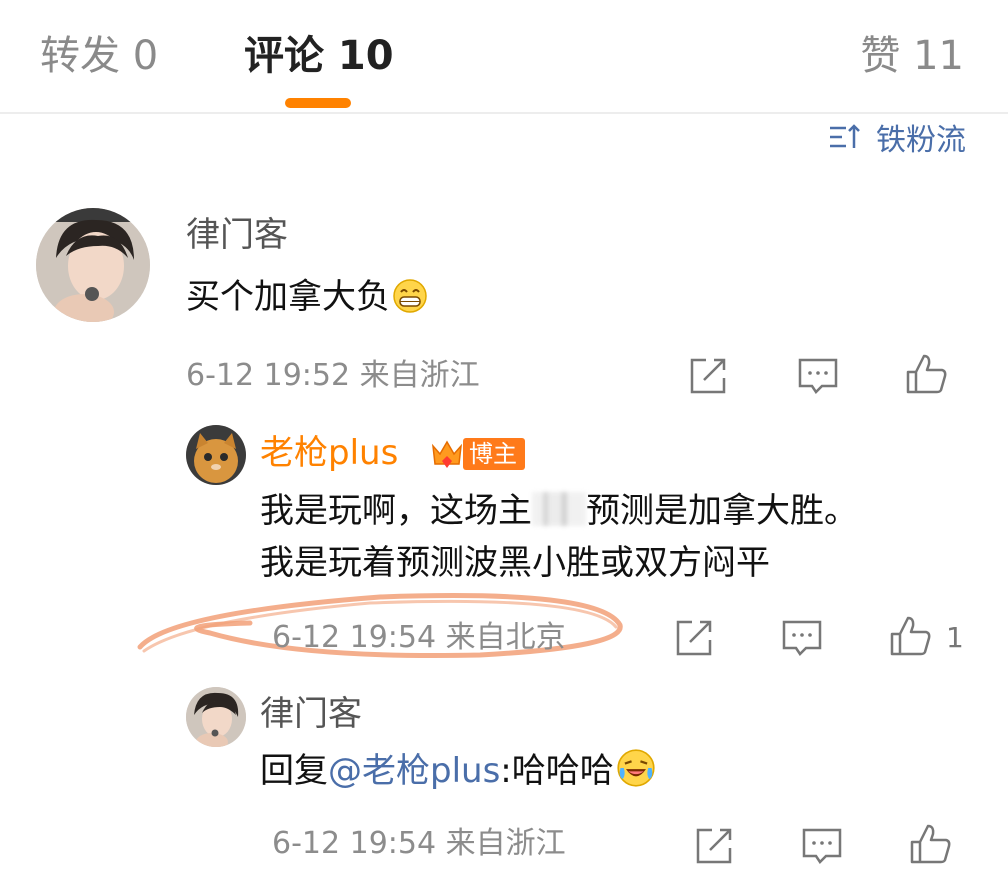 This screenshot has width=1008, height=895. I want to click on reply-text: 我是玩啊，这场主 预测是加拿大胜。, so click(559, 511).